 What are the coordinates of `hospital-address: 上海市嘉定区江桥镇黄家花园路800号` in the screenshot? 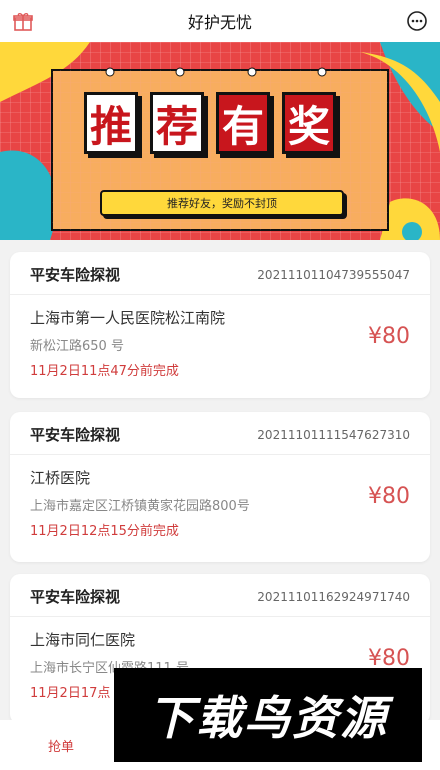 It's located at (140, 506).